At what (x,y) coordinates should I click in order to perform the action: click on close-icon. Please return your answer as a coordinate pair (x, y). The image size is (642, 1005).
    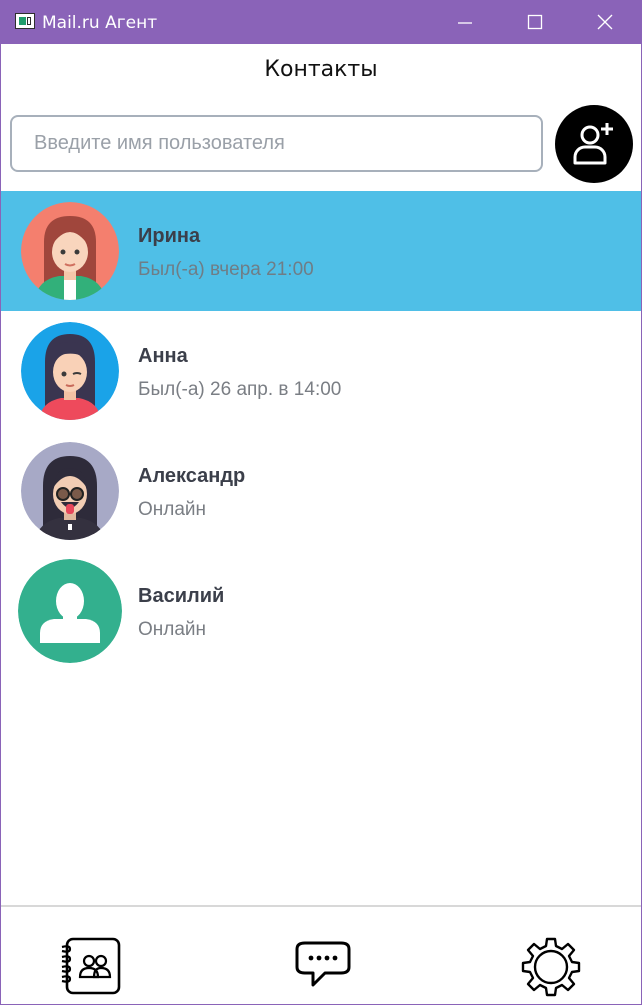
    Looking at the image, I should click on (605, 22).